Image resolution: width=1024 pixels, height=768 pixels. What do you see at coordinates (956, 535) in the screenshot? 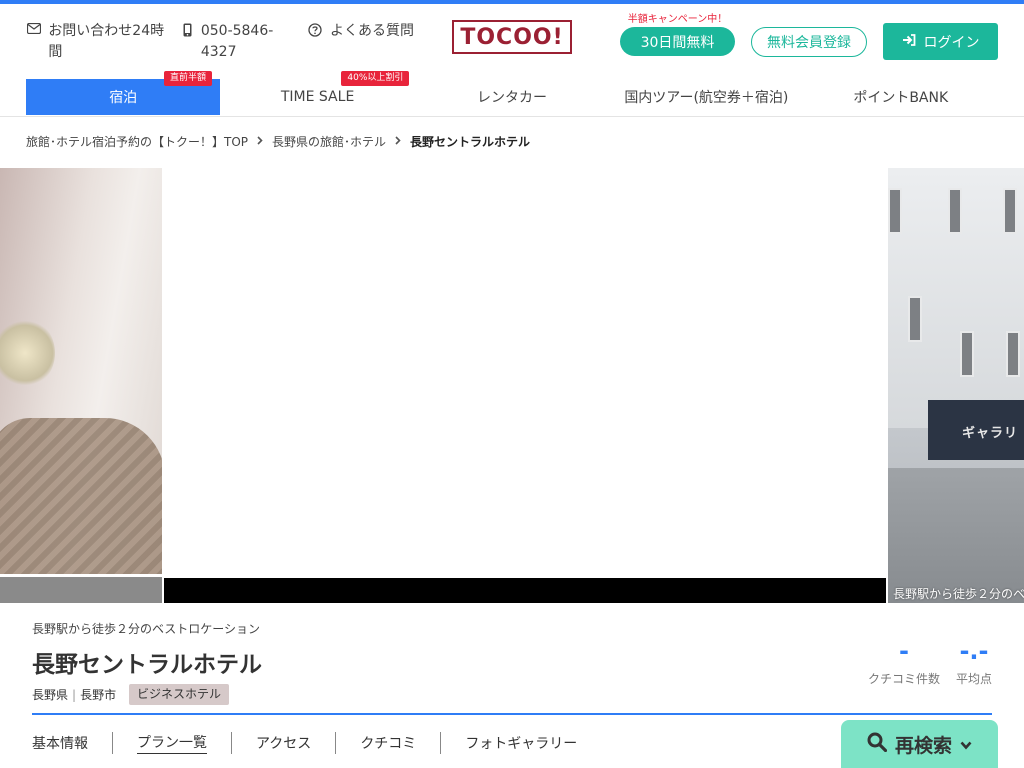
I see `street-photo-detail` at bounding box center [956, 535].